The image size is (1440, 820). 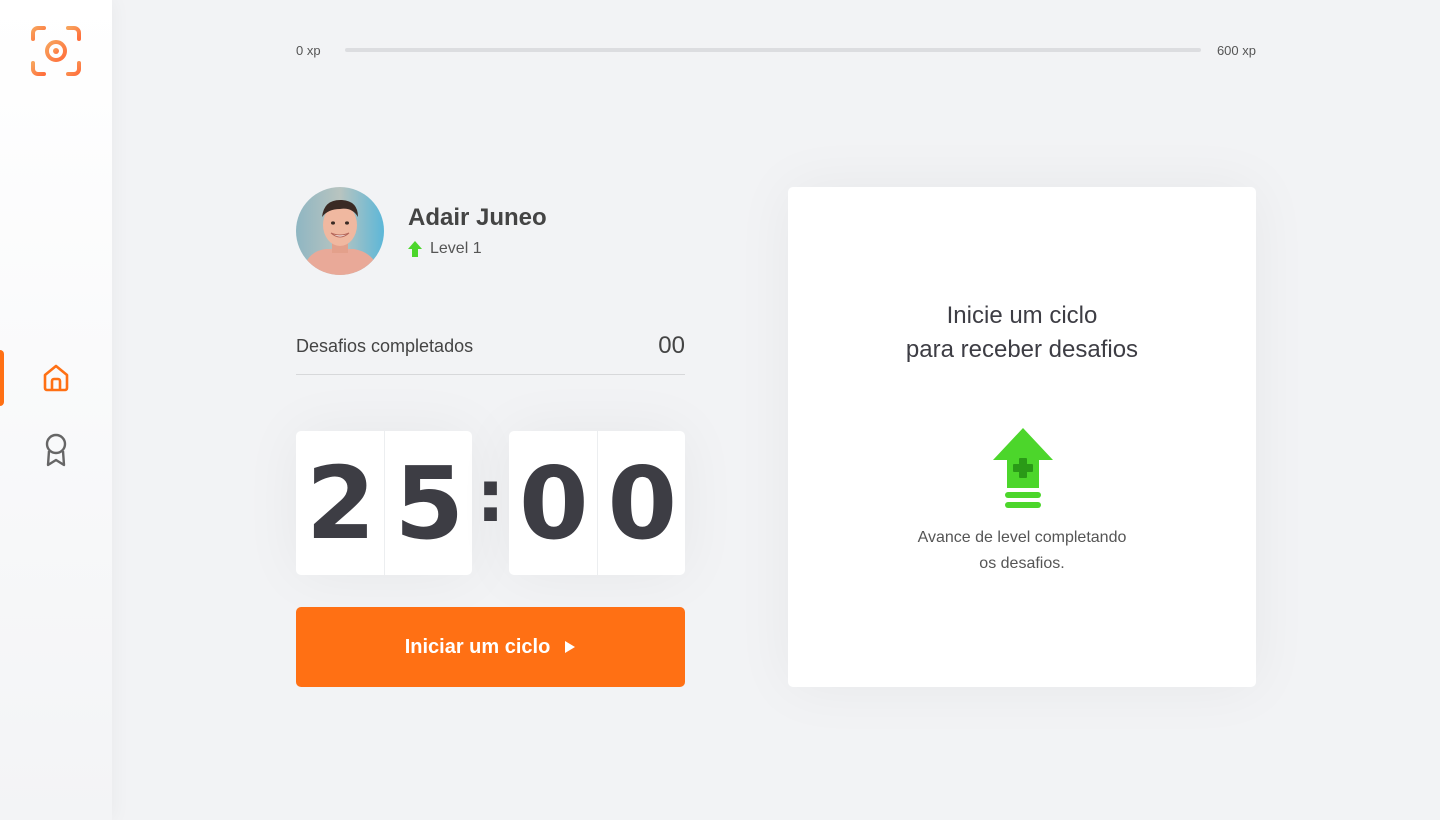 I want to click on profile-level: Level 1, so click(x=477, y=249).